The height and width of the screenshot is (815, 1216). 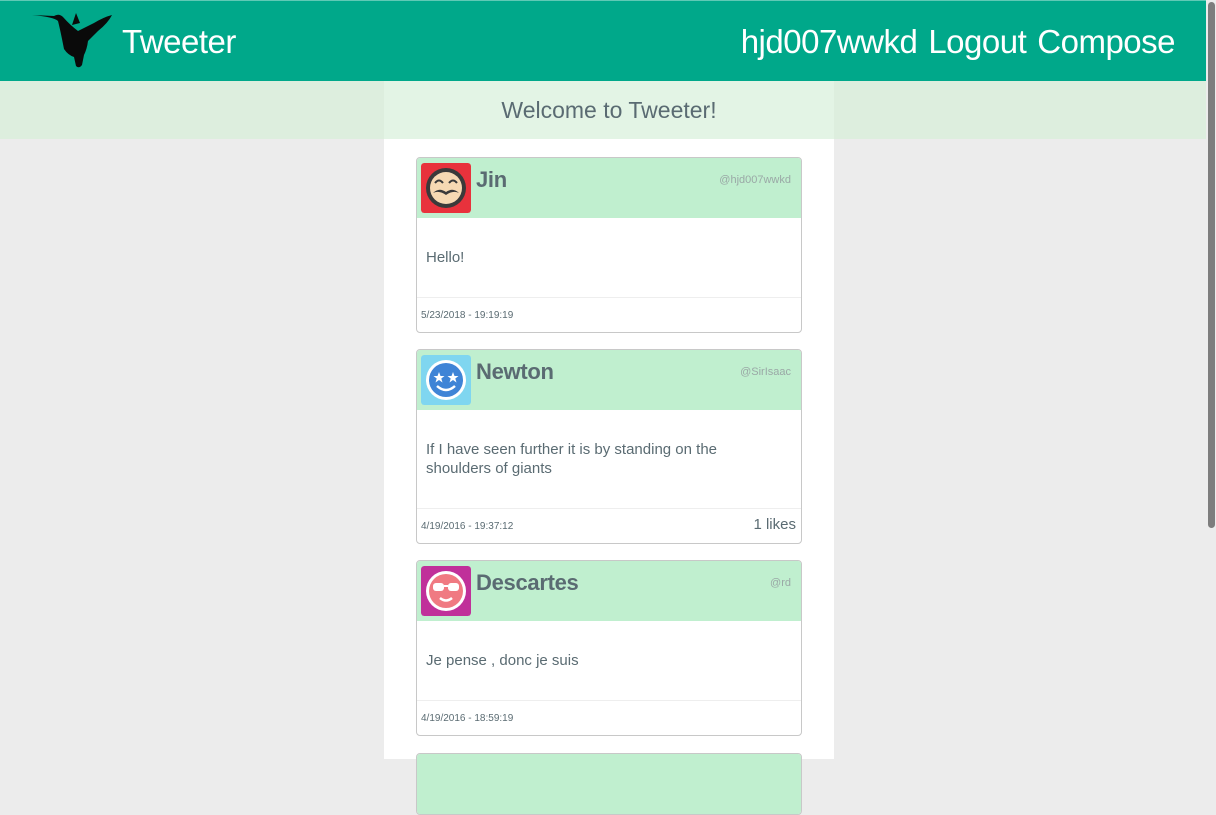 What do you see at coordinates (446, 380) in the screenshot?
I see `star-eyes-face-icon` at bounding box center [446, 380].